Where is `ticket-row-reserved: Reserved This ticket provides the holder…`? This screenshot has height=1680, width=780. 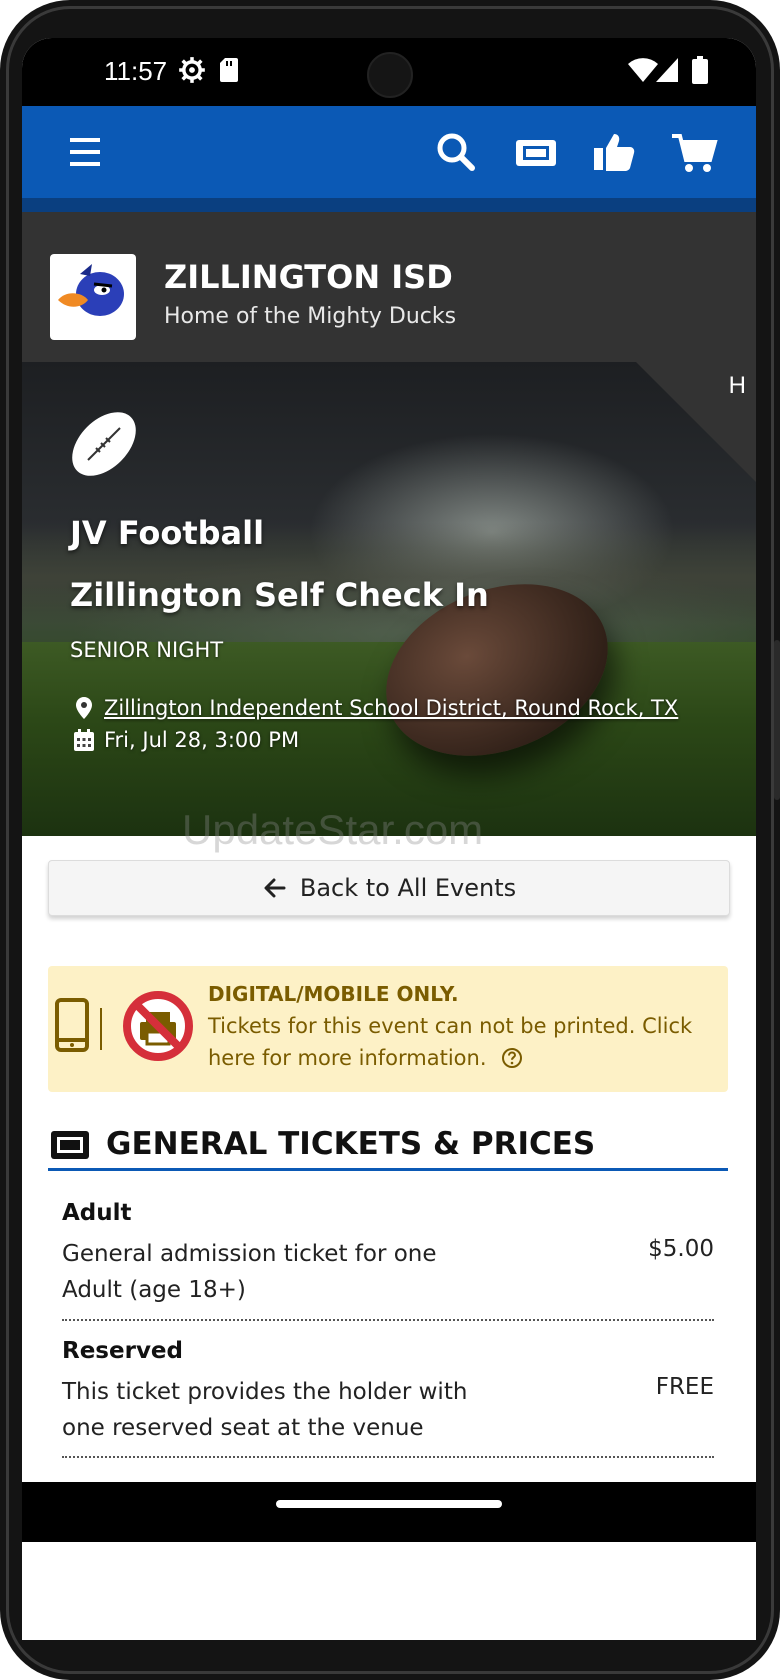
ticket-row-reserved: Reserved This ticket provides the holder… is located at coordinates (388, 1401).